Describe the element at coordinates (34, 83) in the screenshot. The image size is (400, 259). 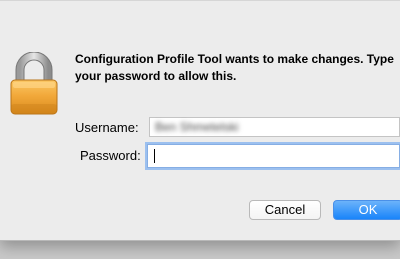
I see `lock-icon` at that location.